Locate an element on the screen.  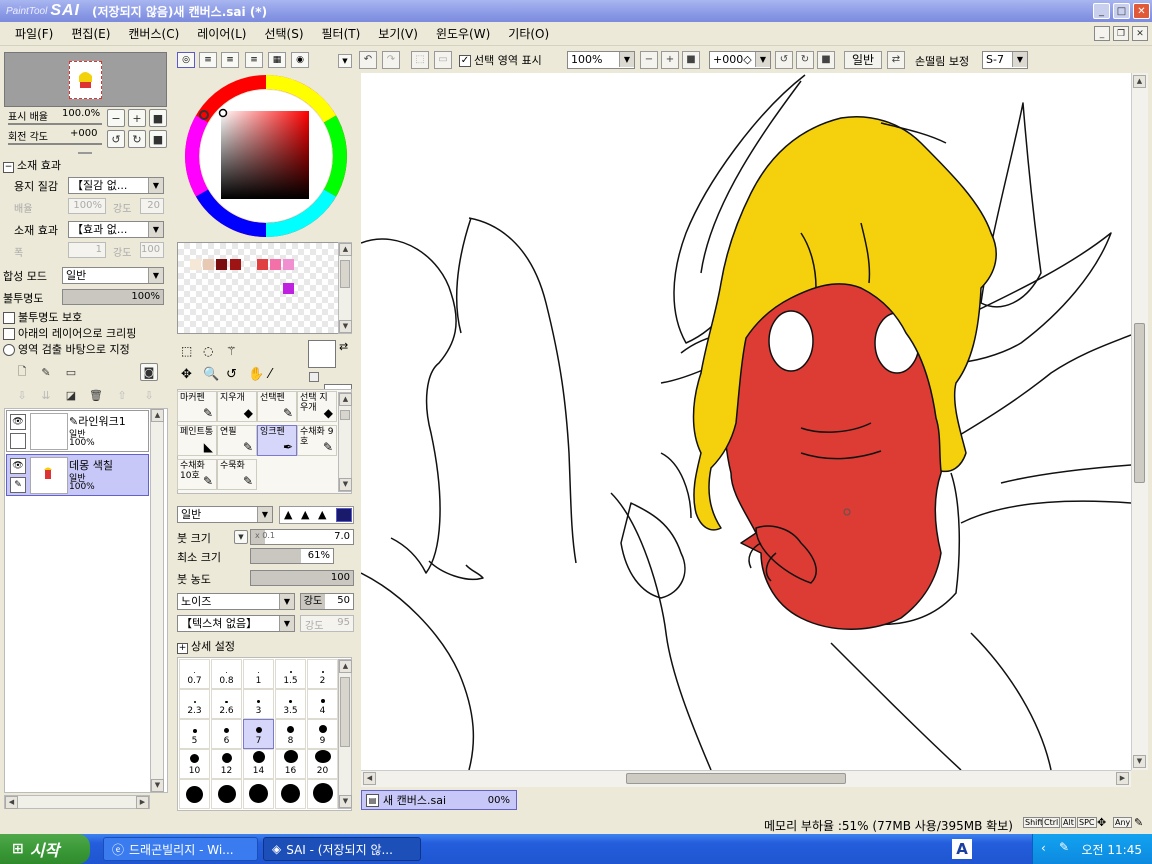
doc-restore-button: ❐ is located at coordinates (1121, 33).